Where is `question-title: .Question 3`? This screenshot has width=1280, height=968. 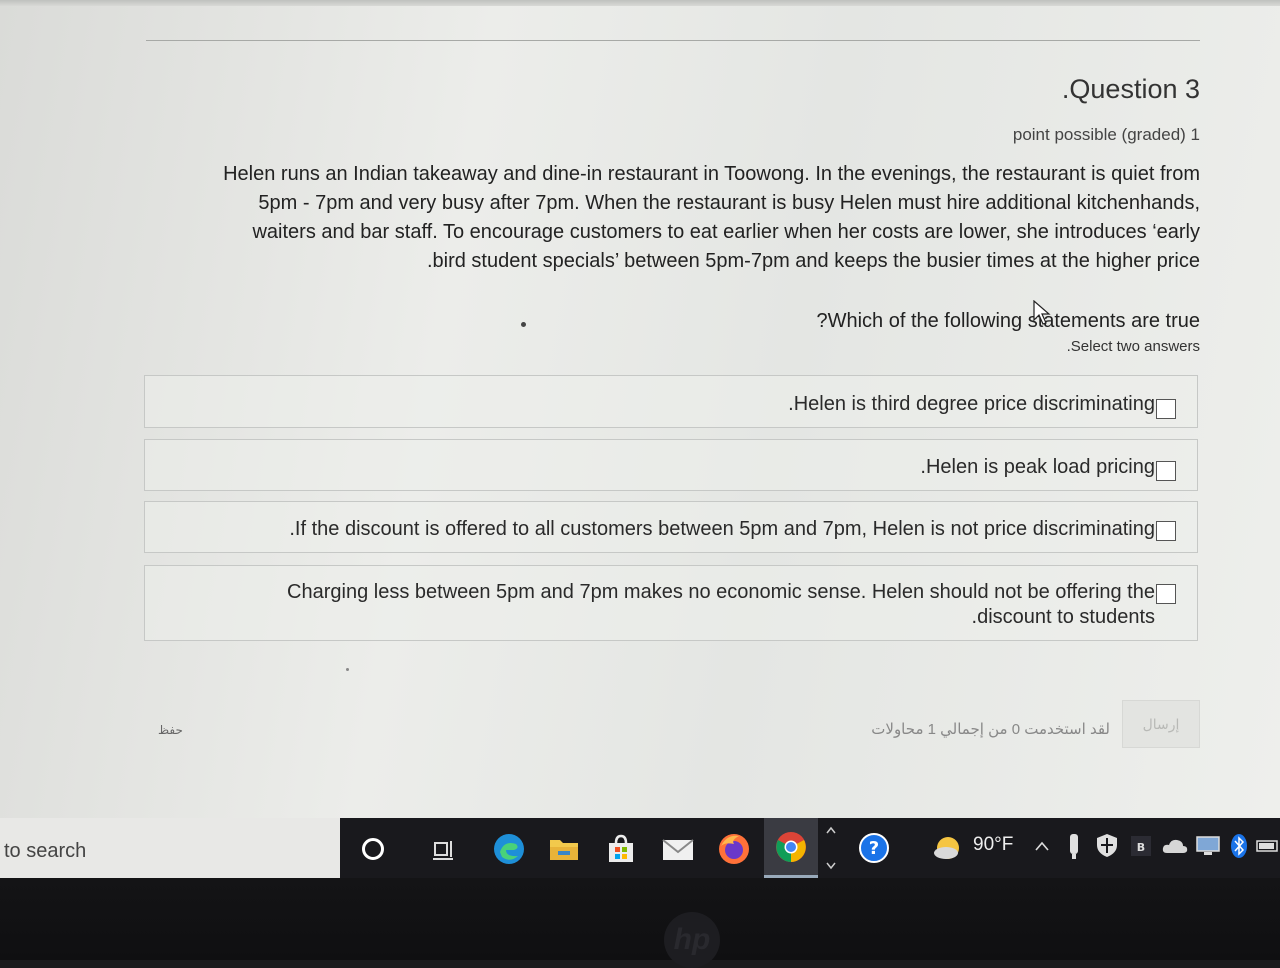
question-title: .Question 3 is located at coordinates (1130, 89).